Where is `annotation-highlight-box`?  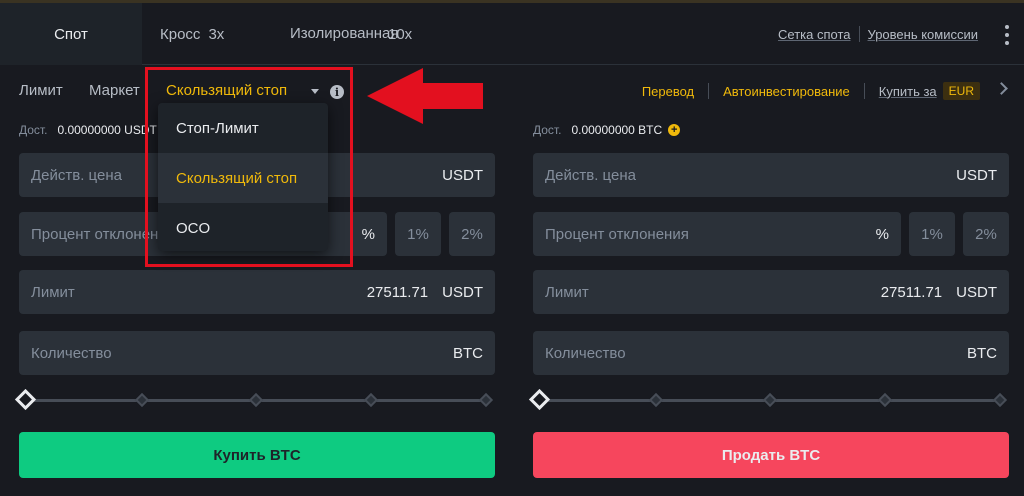 annotation-highlight-box is located at coordinates (249, 167).